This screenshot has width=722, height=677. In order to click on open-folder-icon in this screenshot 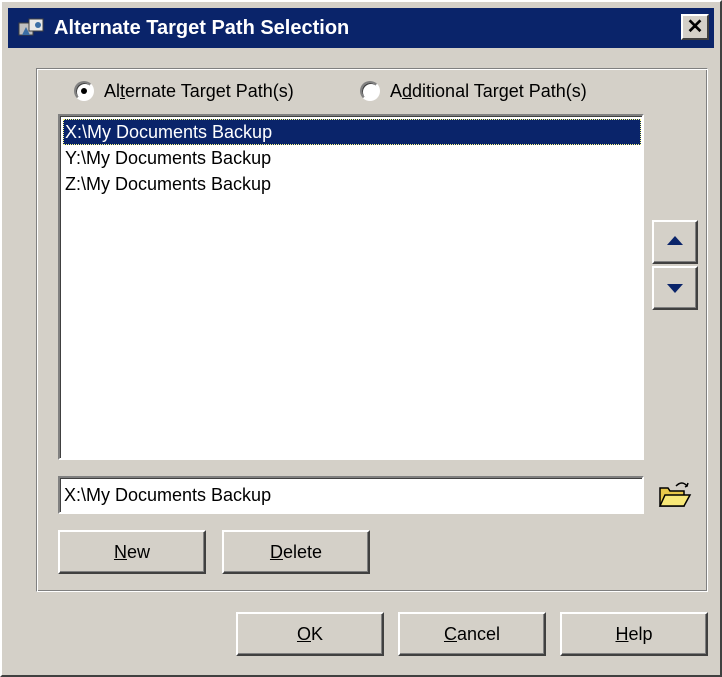, I will do `click(675, 494)`.